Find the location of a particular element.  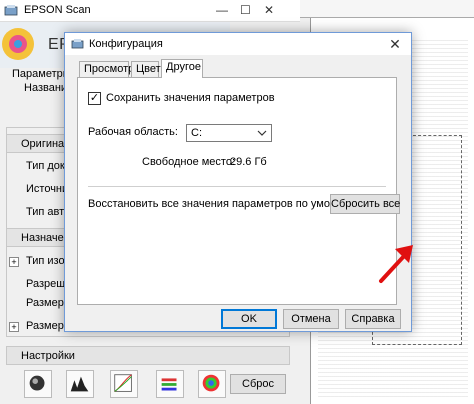

close-icon: ✕ is located at coordinates (269, 10).